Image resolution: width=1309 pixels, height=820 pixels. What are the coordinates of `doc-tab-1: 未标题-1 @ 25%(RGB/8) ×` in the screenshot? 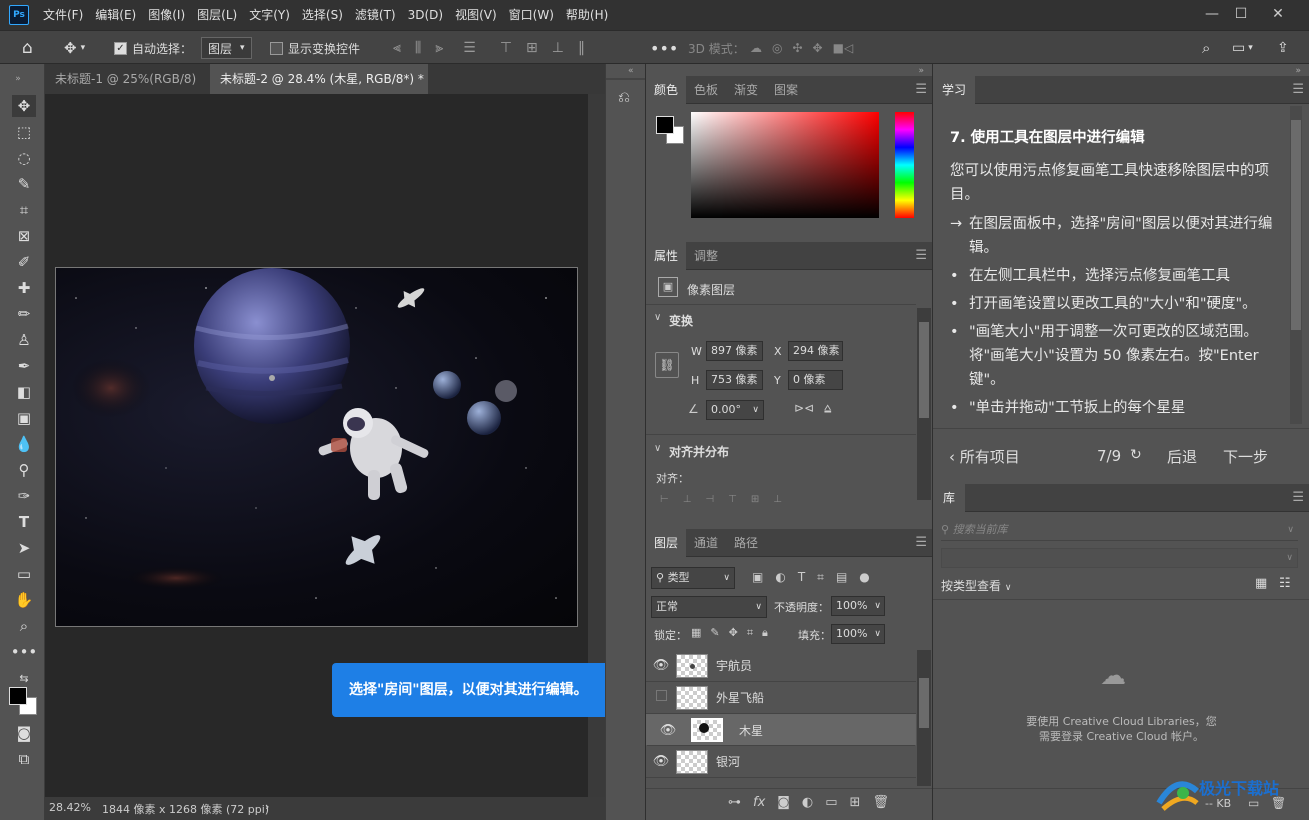 It's located at (127, 90).